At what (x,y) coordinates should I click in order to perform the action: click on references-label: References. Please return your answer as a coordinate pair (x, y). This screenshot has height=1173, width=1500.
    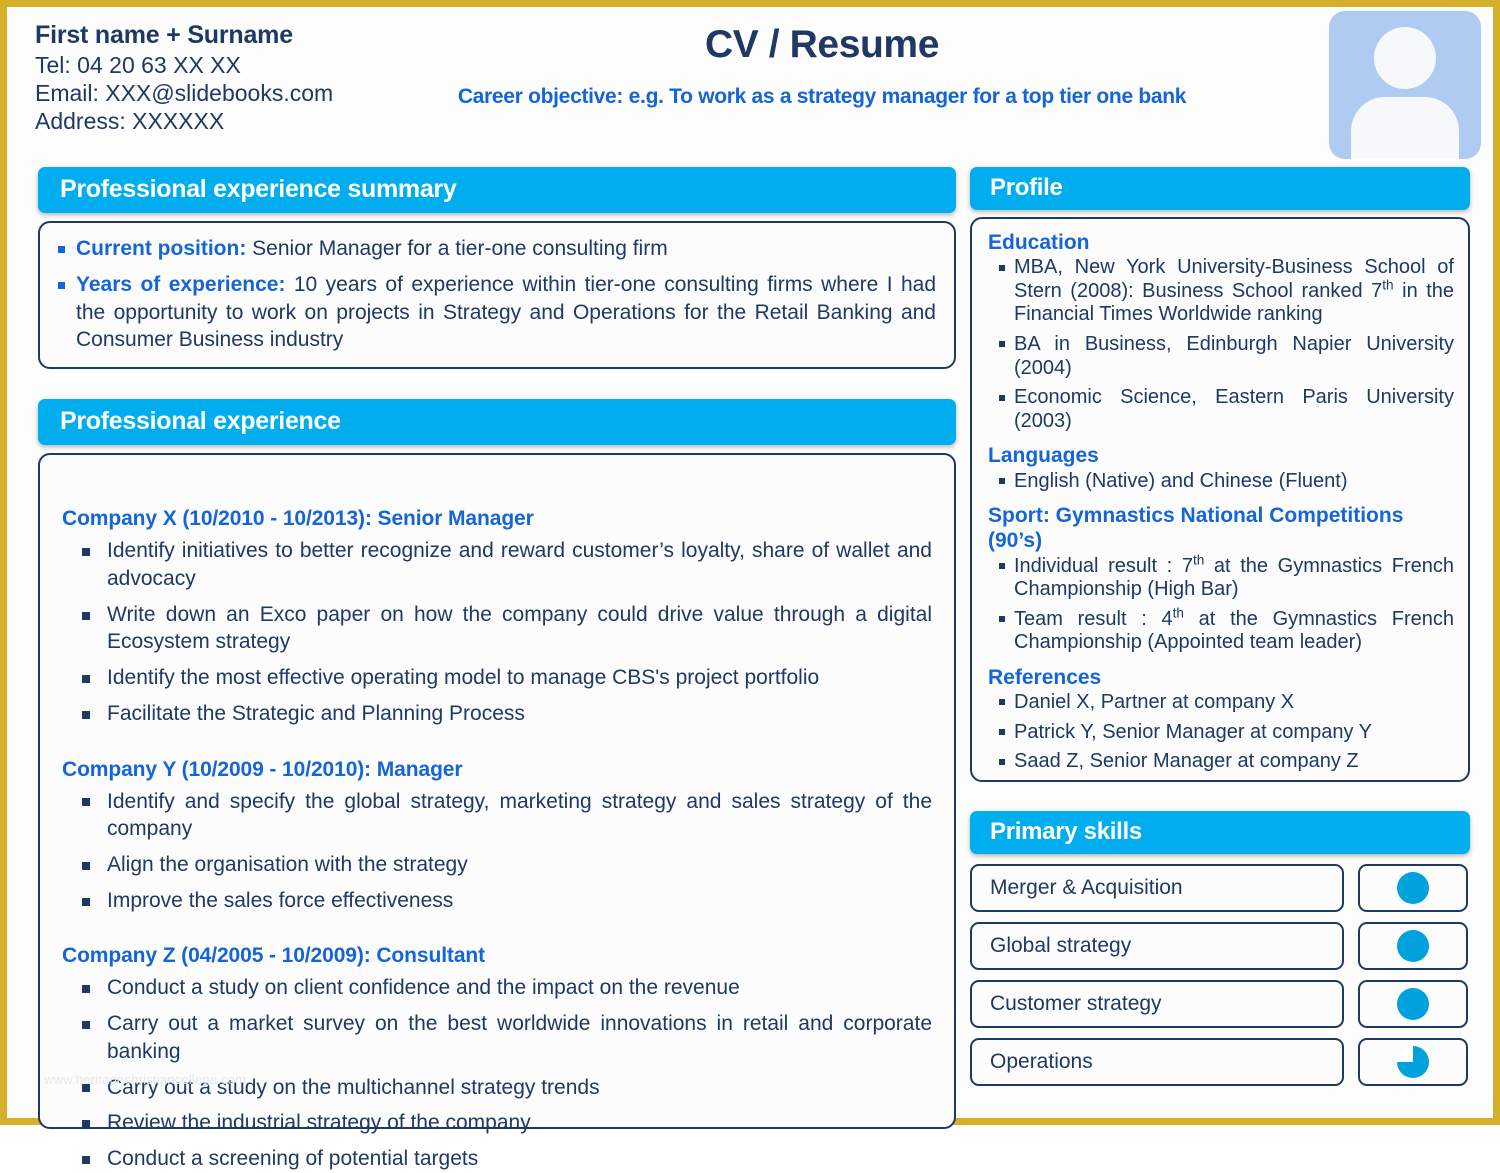
    Looking at the image, I should click on (1045, 677).